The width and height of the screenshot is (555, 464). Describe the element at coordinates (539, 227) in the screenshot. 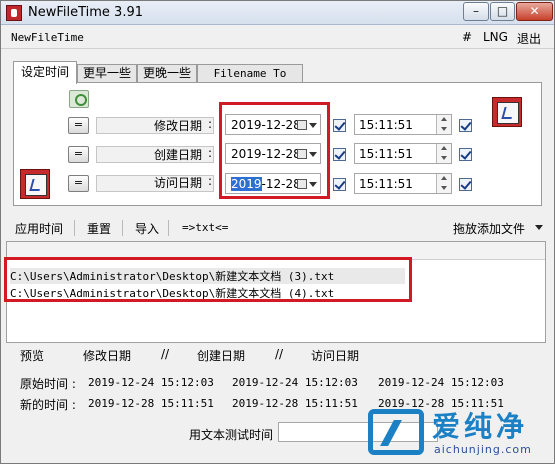

I see `chevron-down-icon` at that location.